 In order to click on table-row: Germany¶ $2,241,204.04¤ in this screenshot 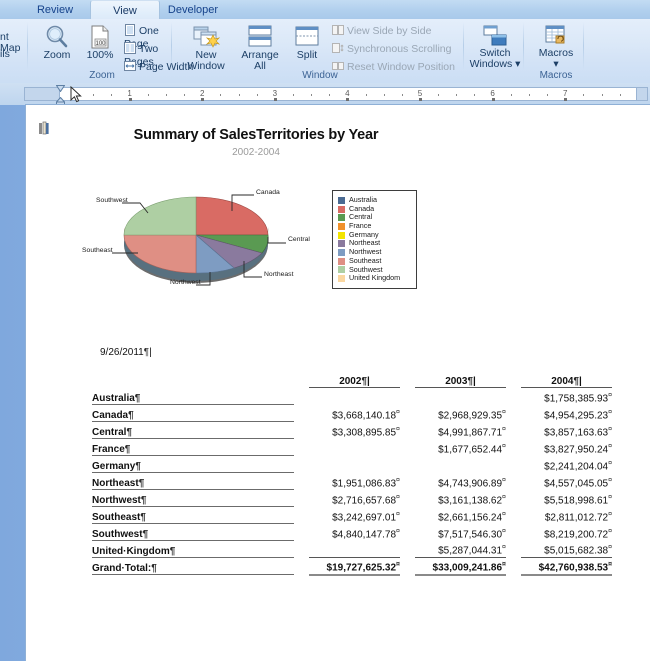, I will do `click(352, 464)`.